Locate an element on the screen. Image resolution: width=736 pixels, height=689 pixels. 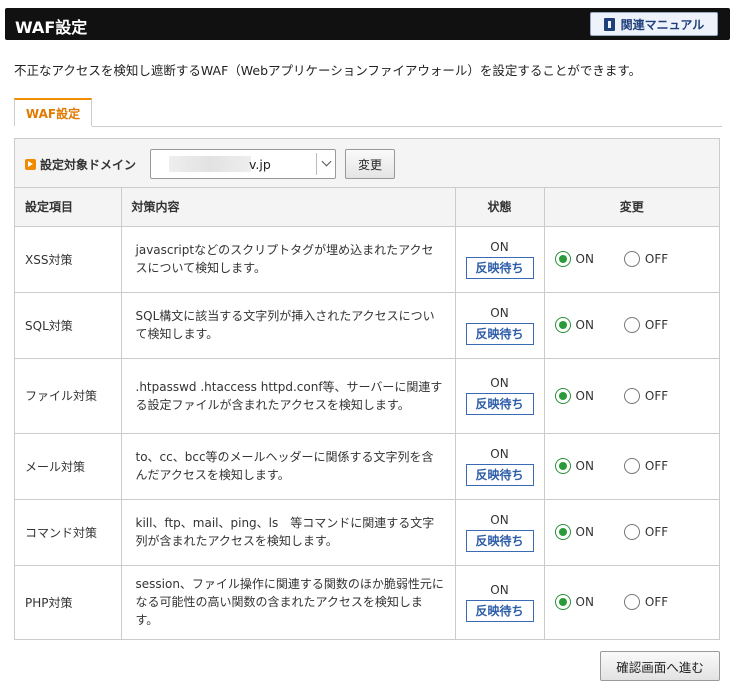
domain-select-value: v.jp is located at coordinates (260, 164).